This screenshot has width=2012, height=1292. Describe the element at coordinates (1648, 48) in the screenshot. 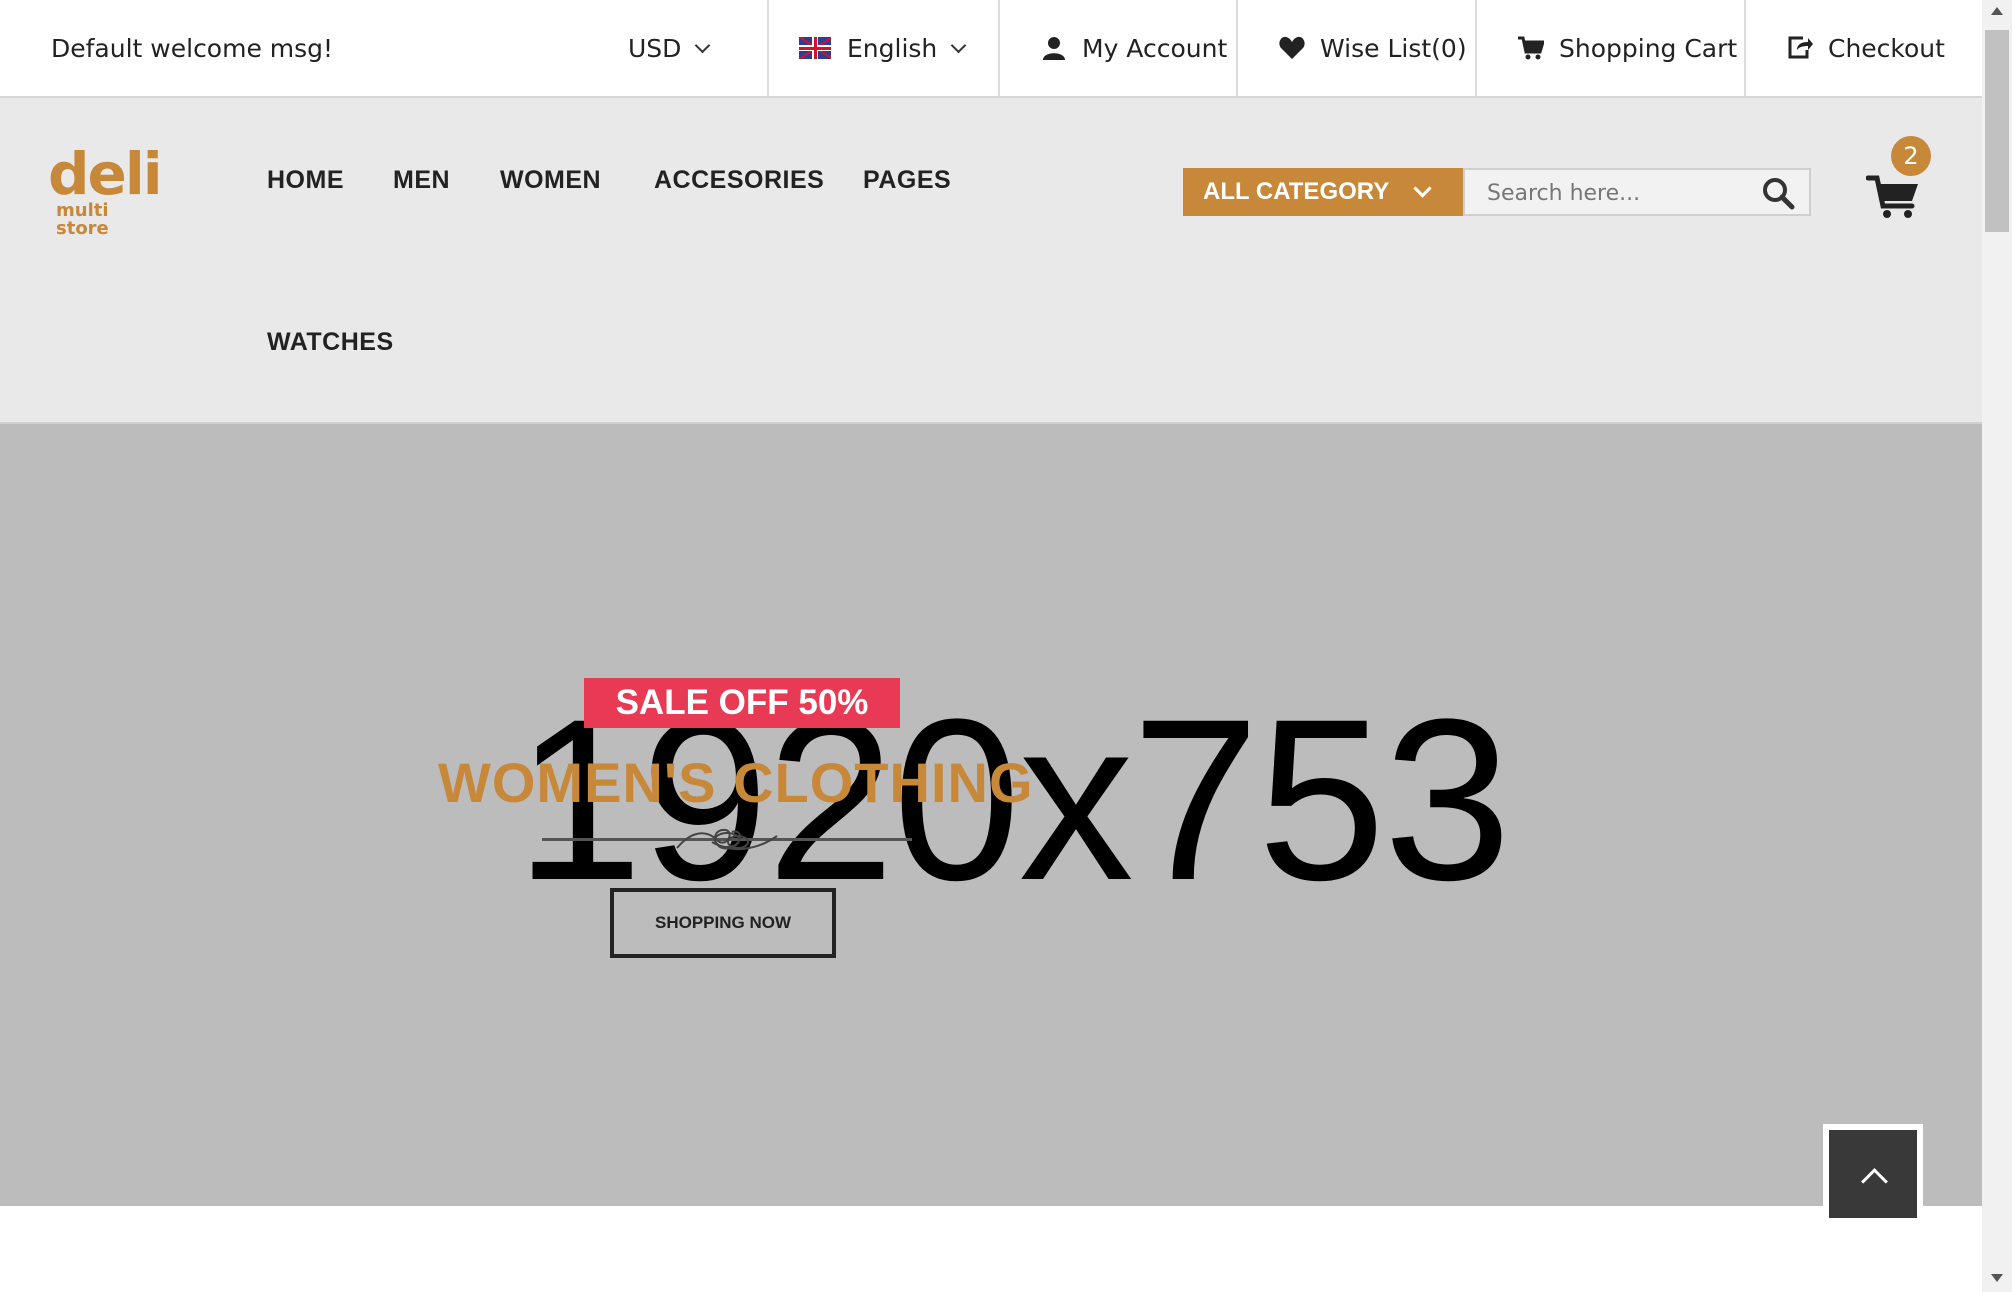

I see `shopping-cart-label: Shopping Cart` at that location.